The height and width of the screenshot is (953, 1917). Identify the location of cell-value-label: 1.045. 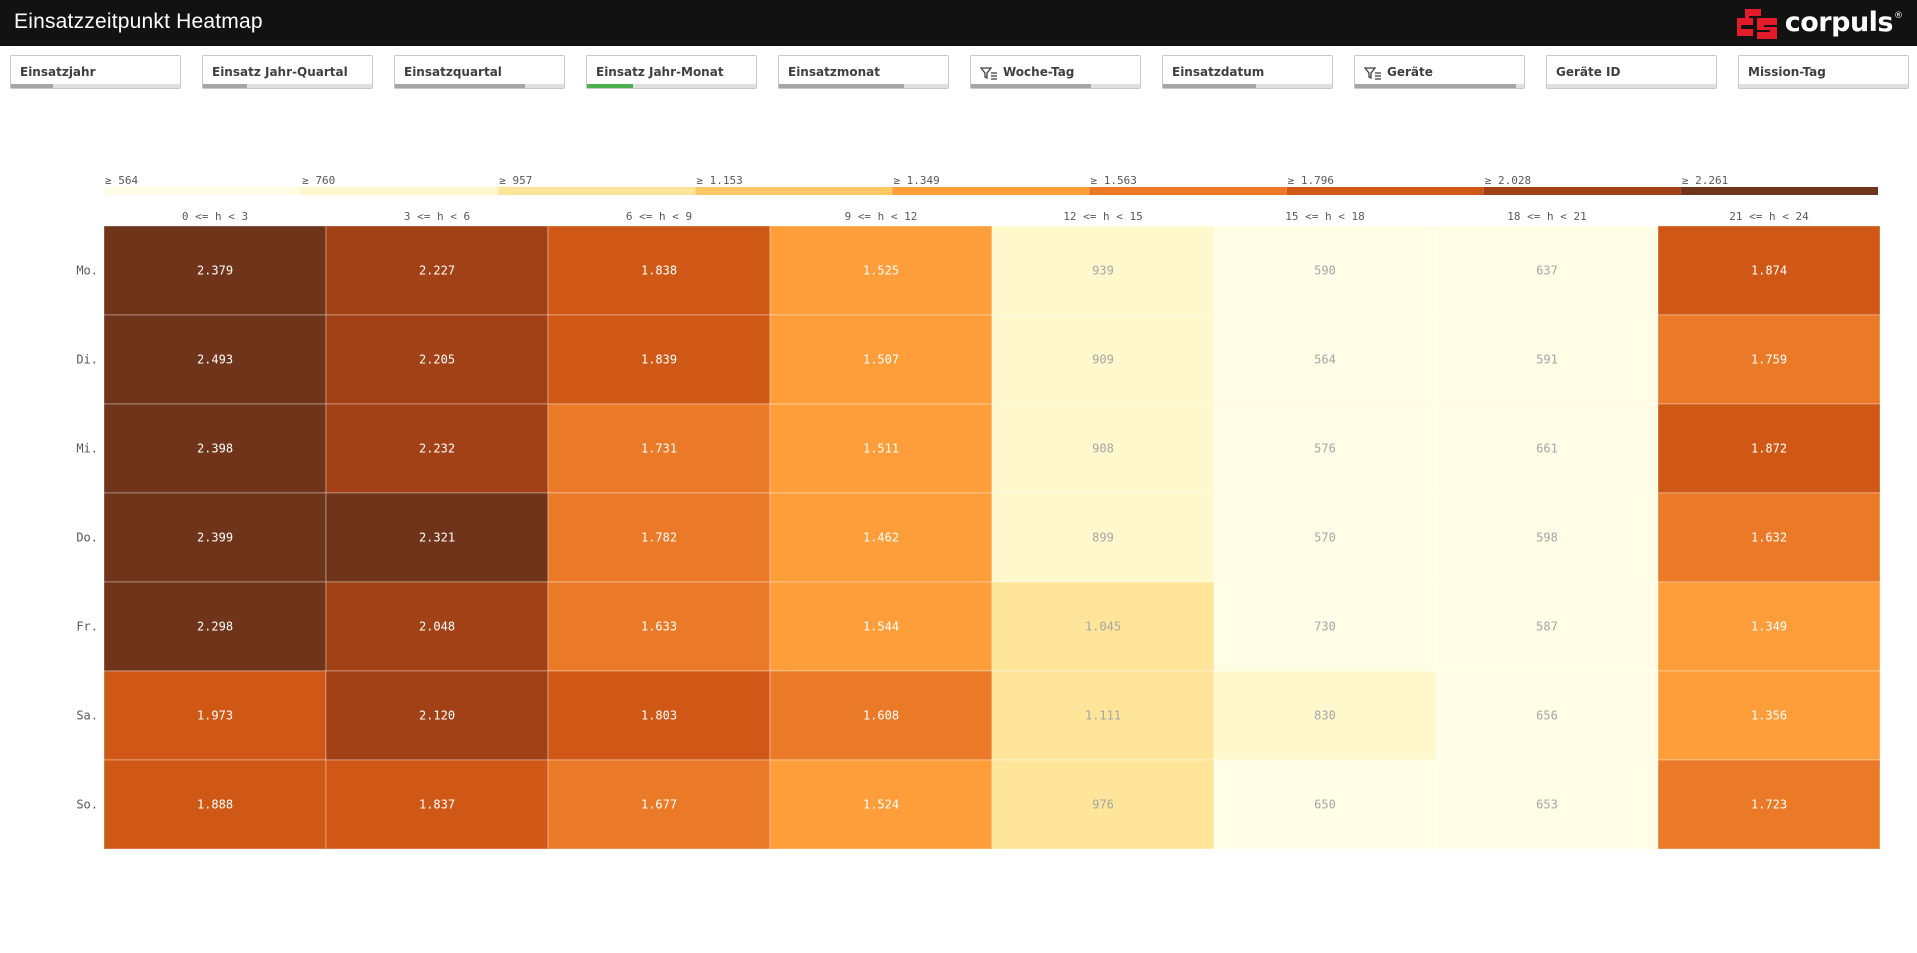
(1103, 627).